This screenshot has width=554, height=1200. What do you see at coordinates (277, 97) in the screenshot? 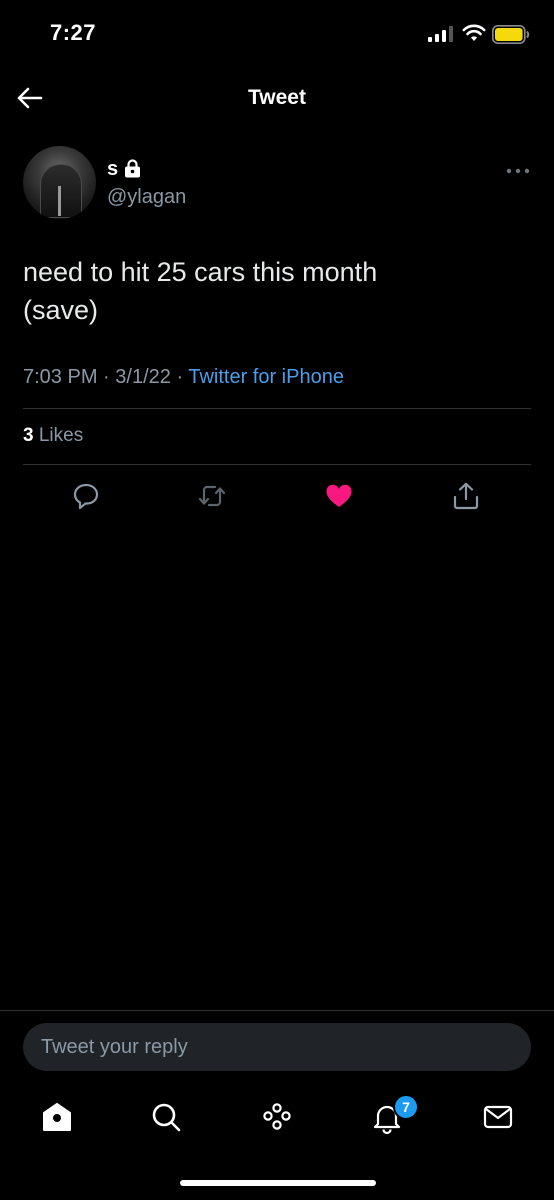
I see `page-title: Tweet` at bounding box center [277, 97].